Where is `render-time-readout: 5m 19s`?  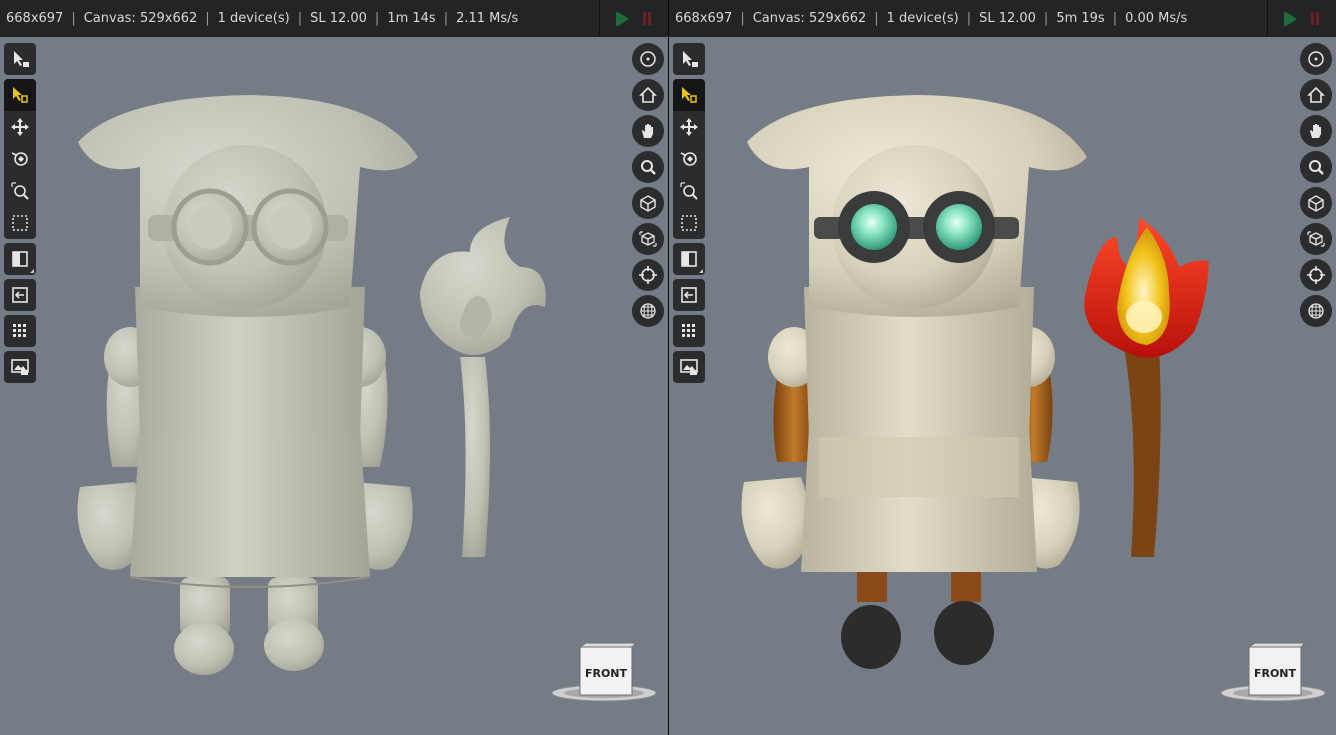 render-time-readout: 5m 19s is located at coordinates (1080, 18).